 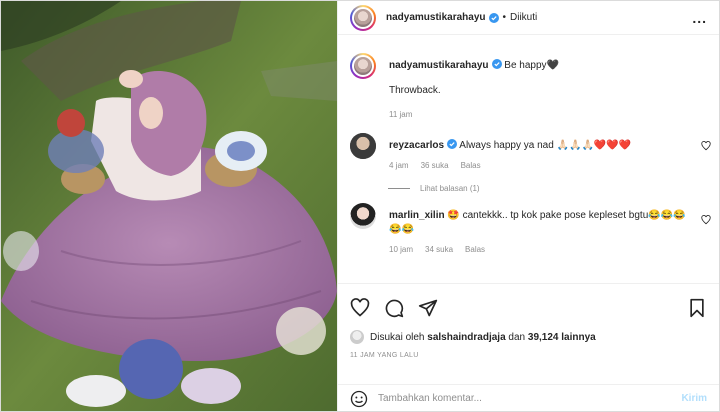 I want to click on caption-meta: 11 jam, so click(x=541, y=114).